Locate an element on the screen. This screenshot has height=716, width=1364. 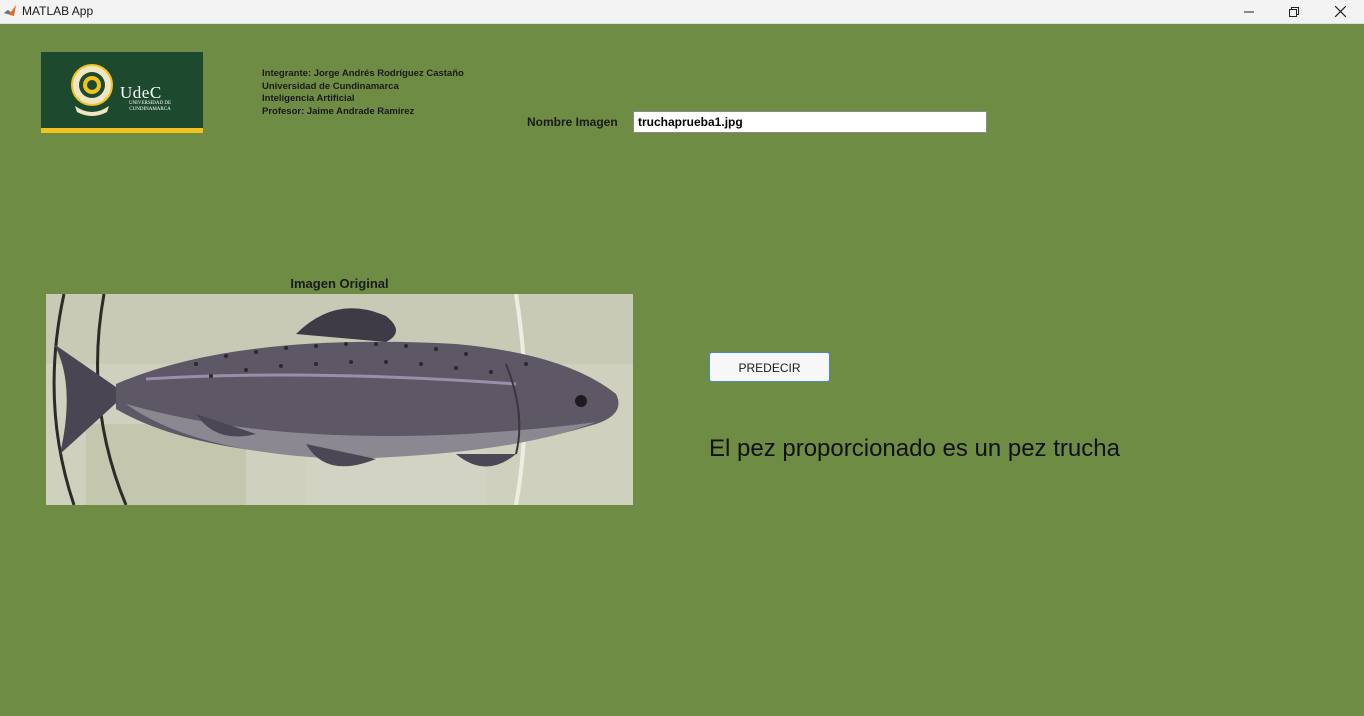
restore-button is located at coordinates (1294, 11).